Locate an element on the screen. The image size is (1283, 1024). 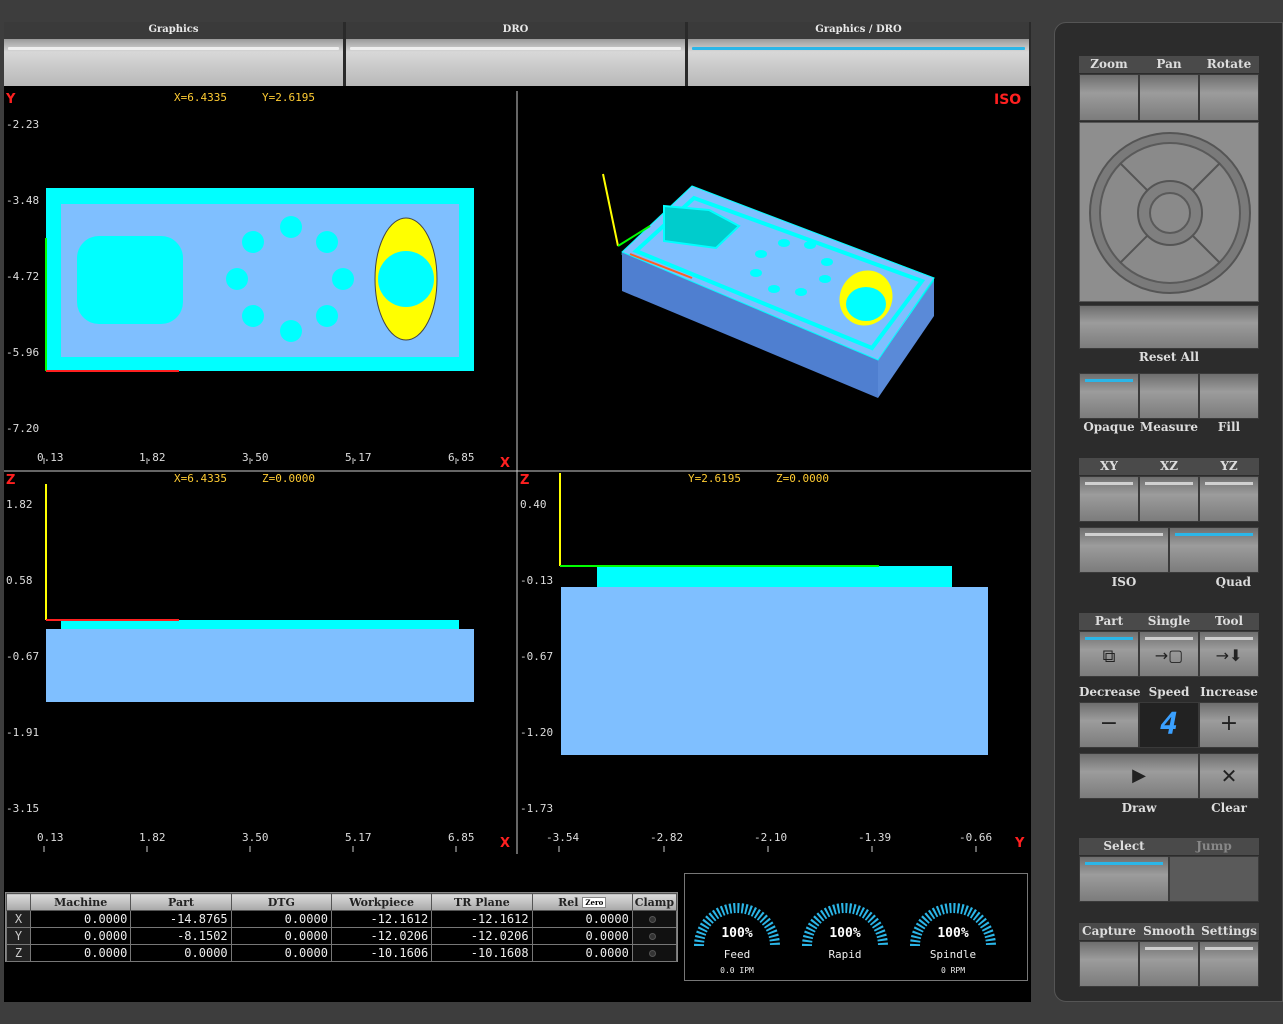
arrow-tool-icon: →⬇ is located at coordinates (1229, 655).